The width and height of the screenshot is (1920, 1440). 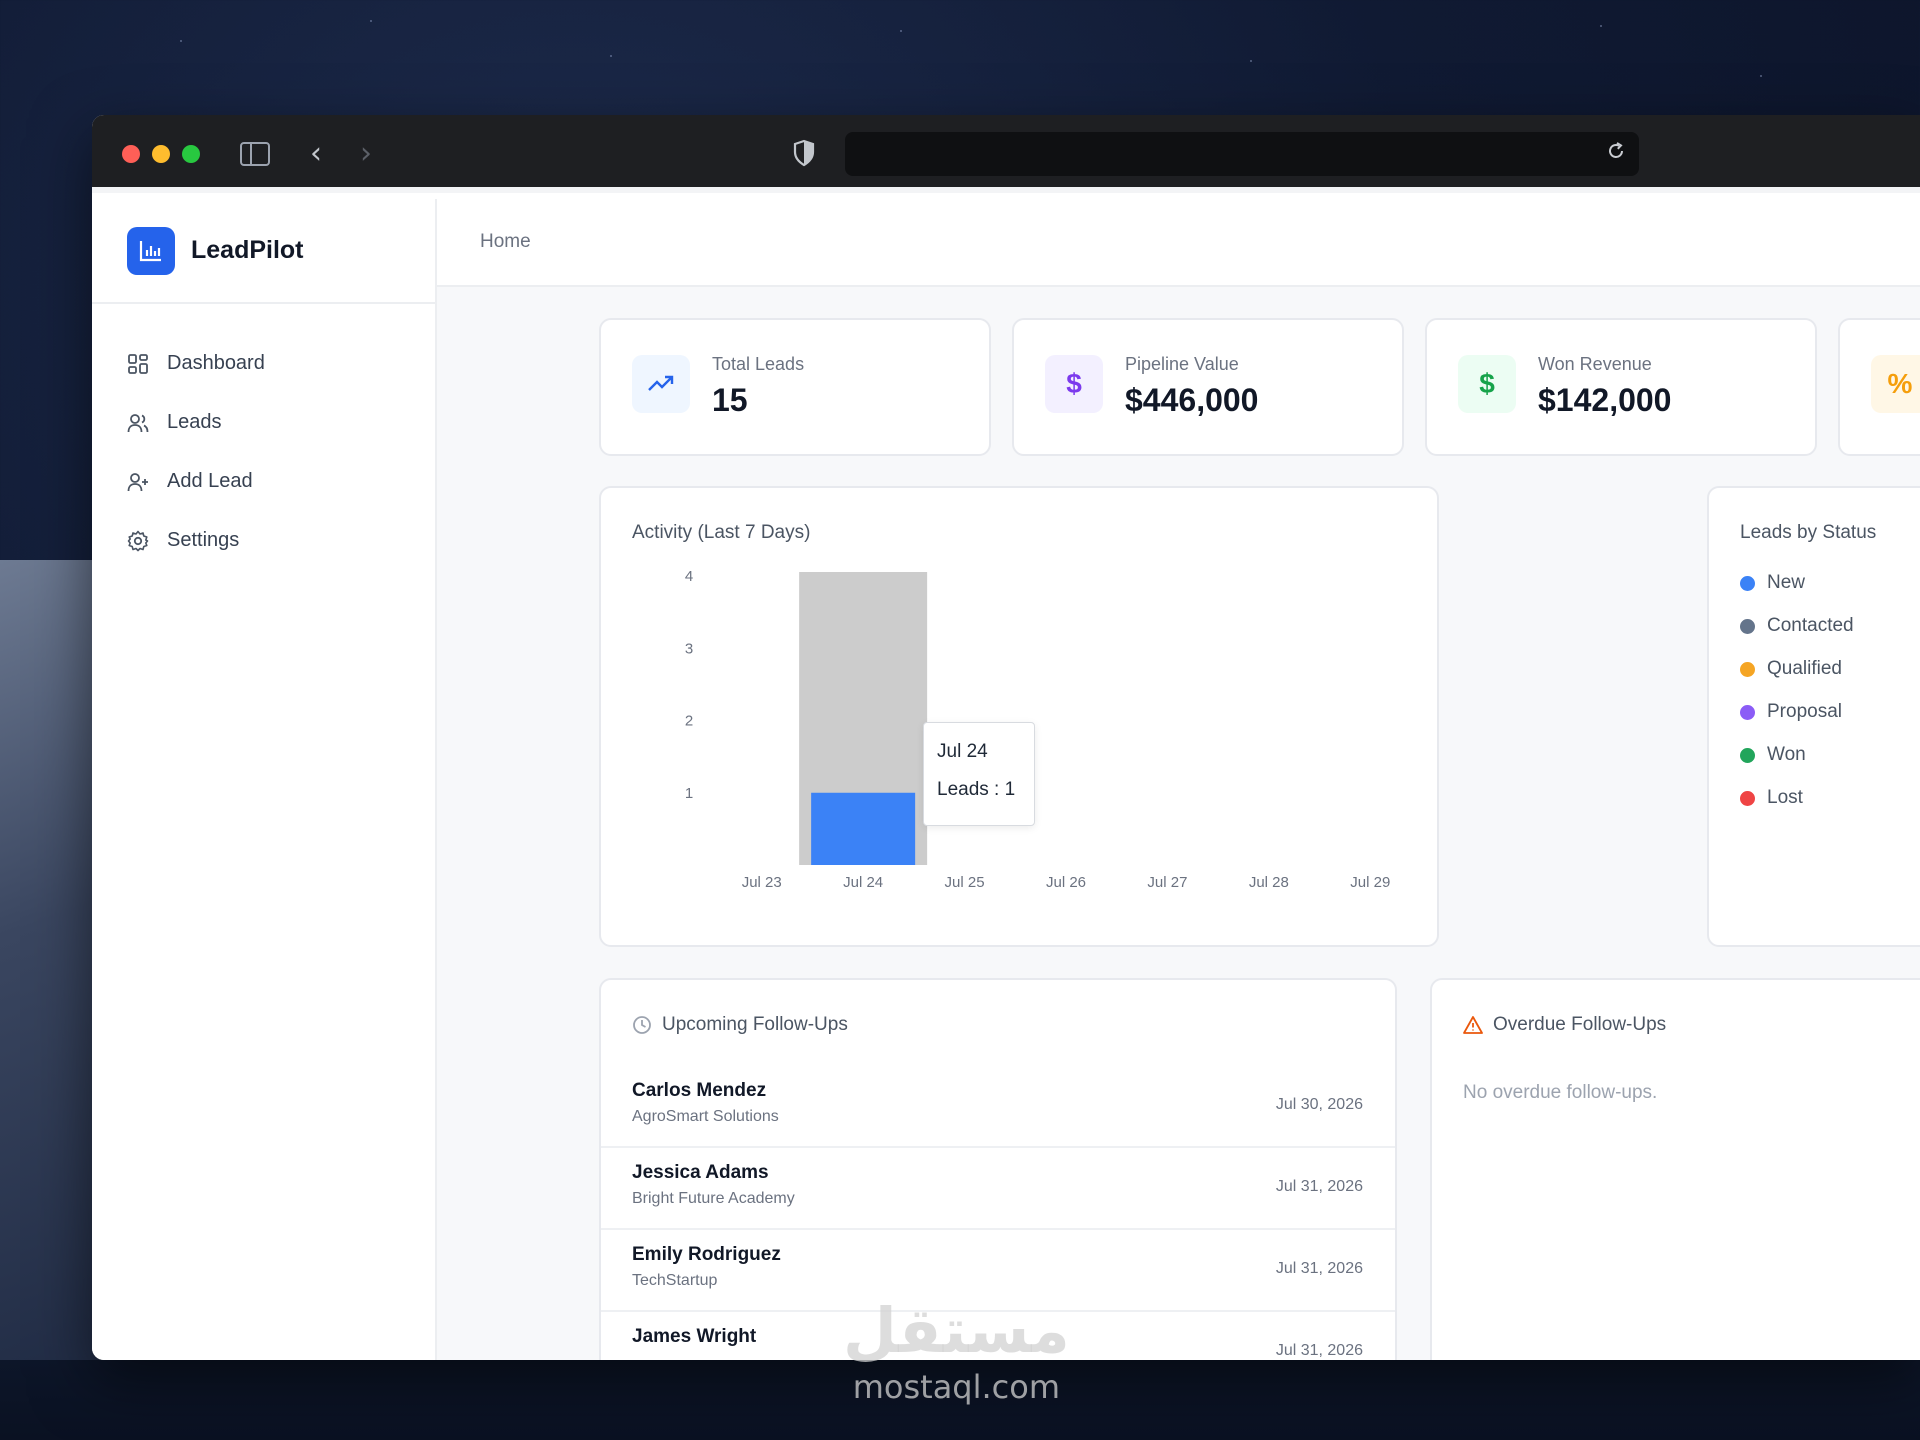 I want to click on legend-label: Lost, so click(x=1785, y=797).